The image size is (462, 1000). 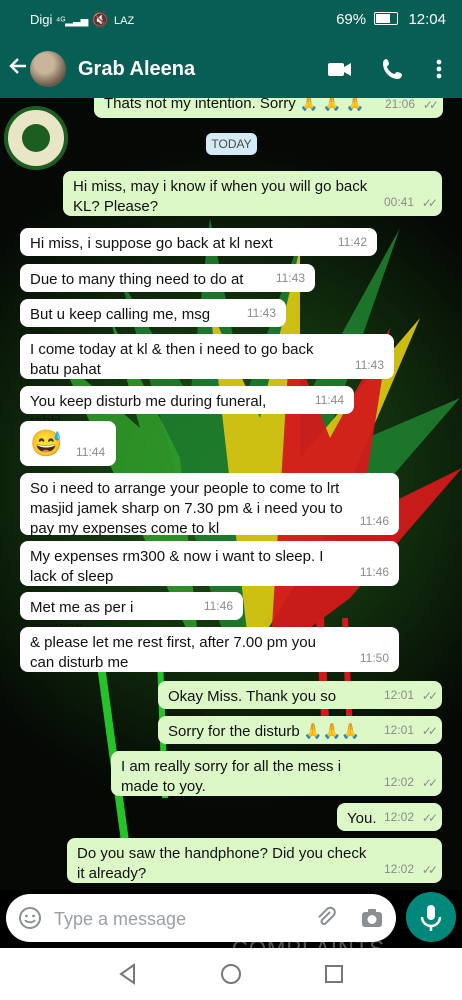 What do you see at coordinates (393, 69) in the screenshot?
I see `phone-icon` at bounding box center [393, 69].